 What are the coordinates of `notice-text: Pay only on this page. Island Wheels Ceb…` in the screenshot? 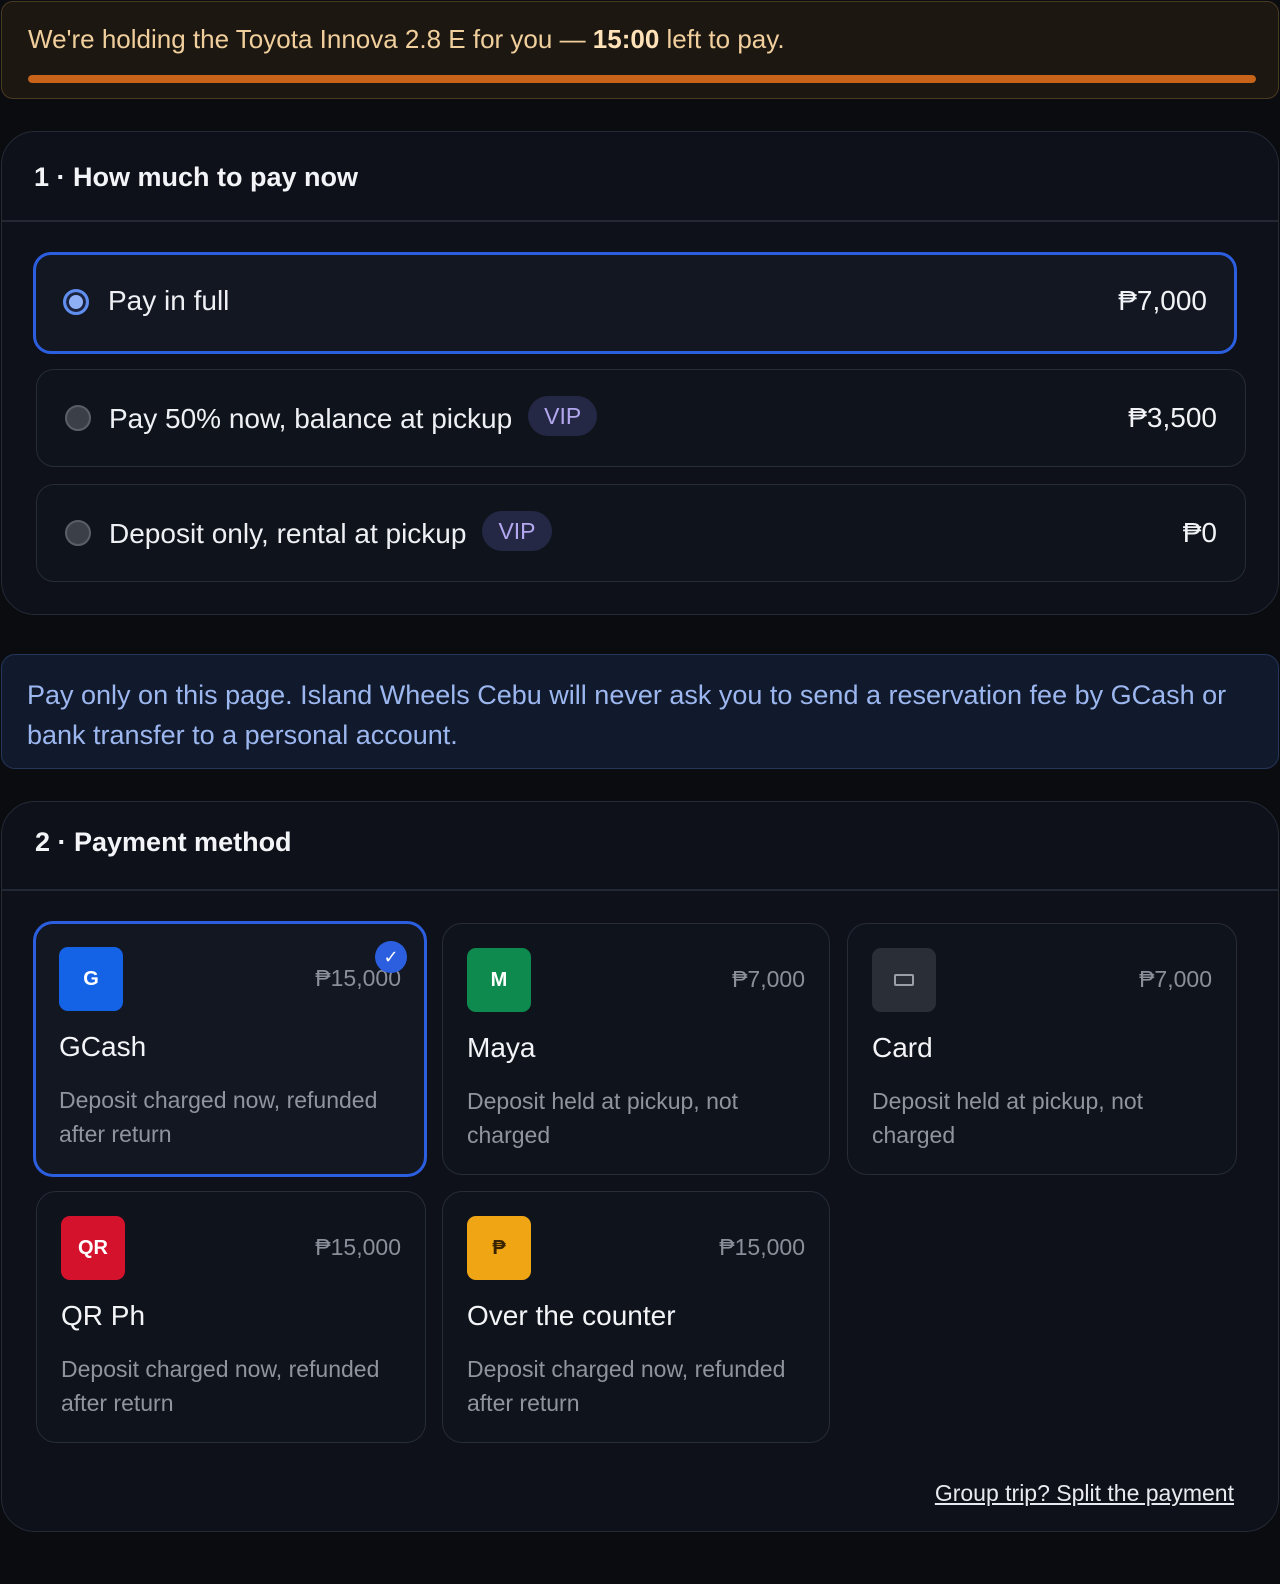 It's located at (627, 715).